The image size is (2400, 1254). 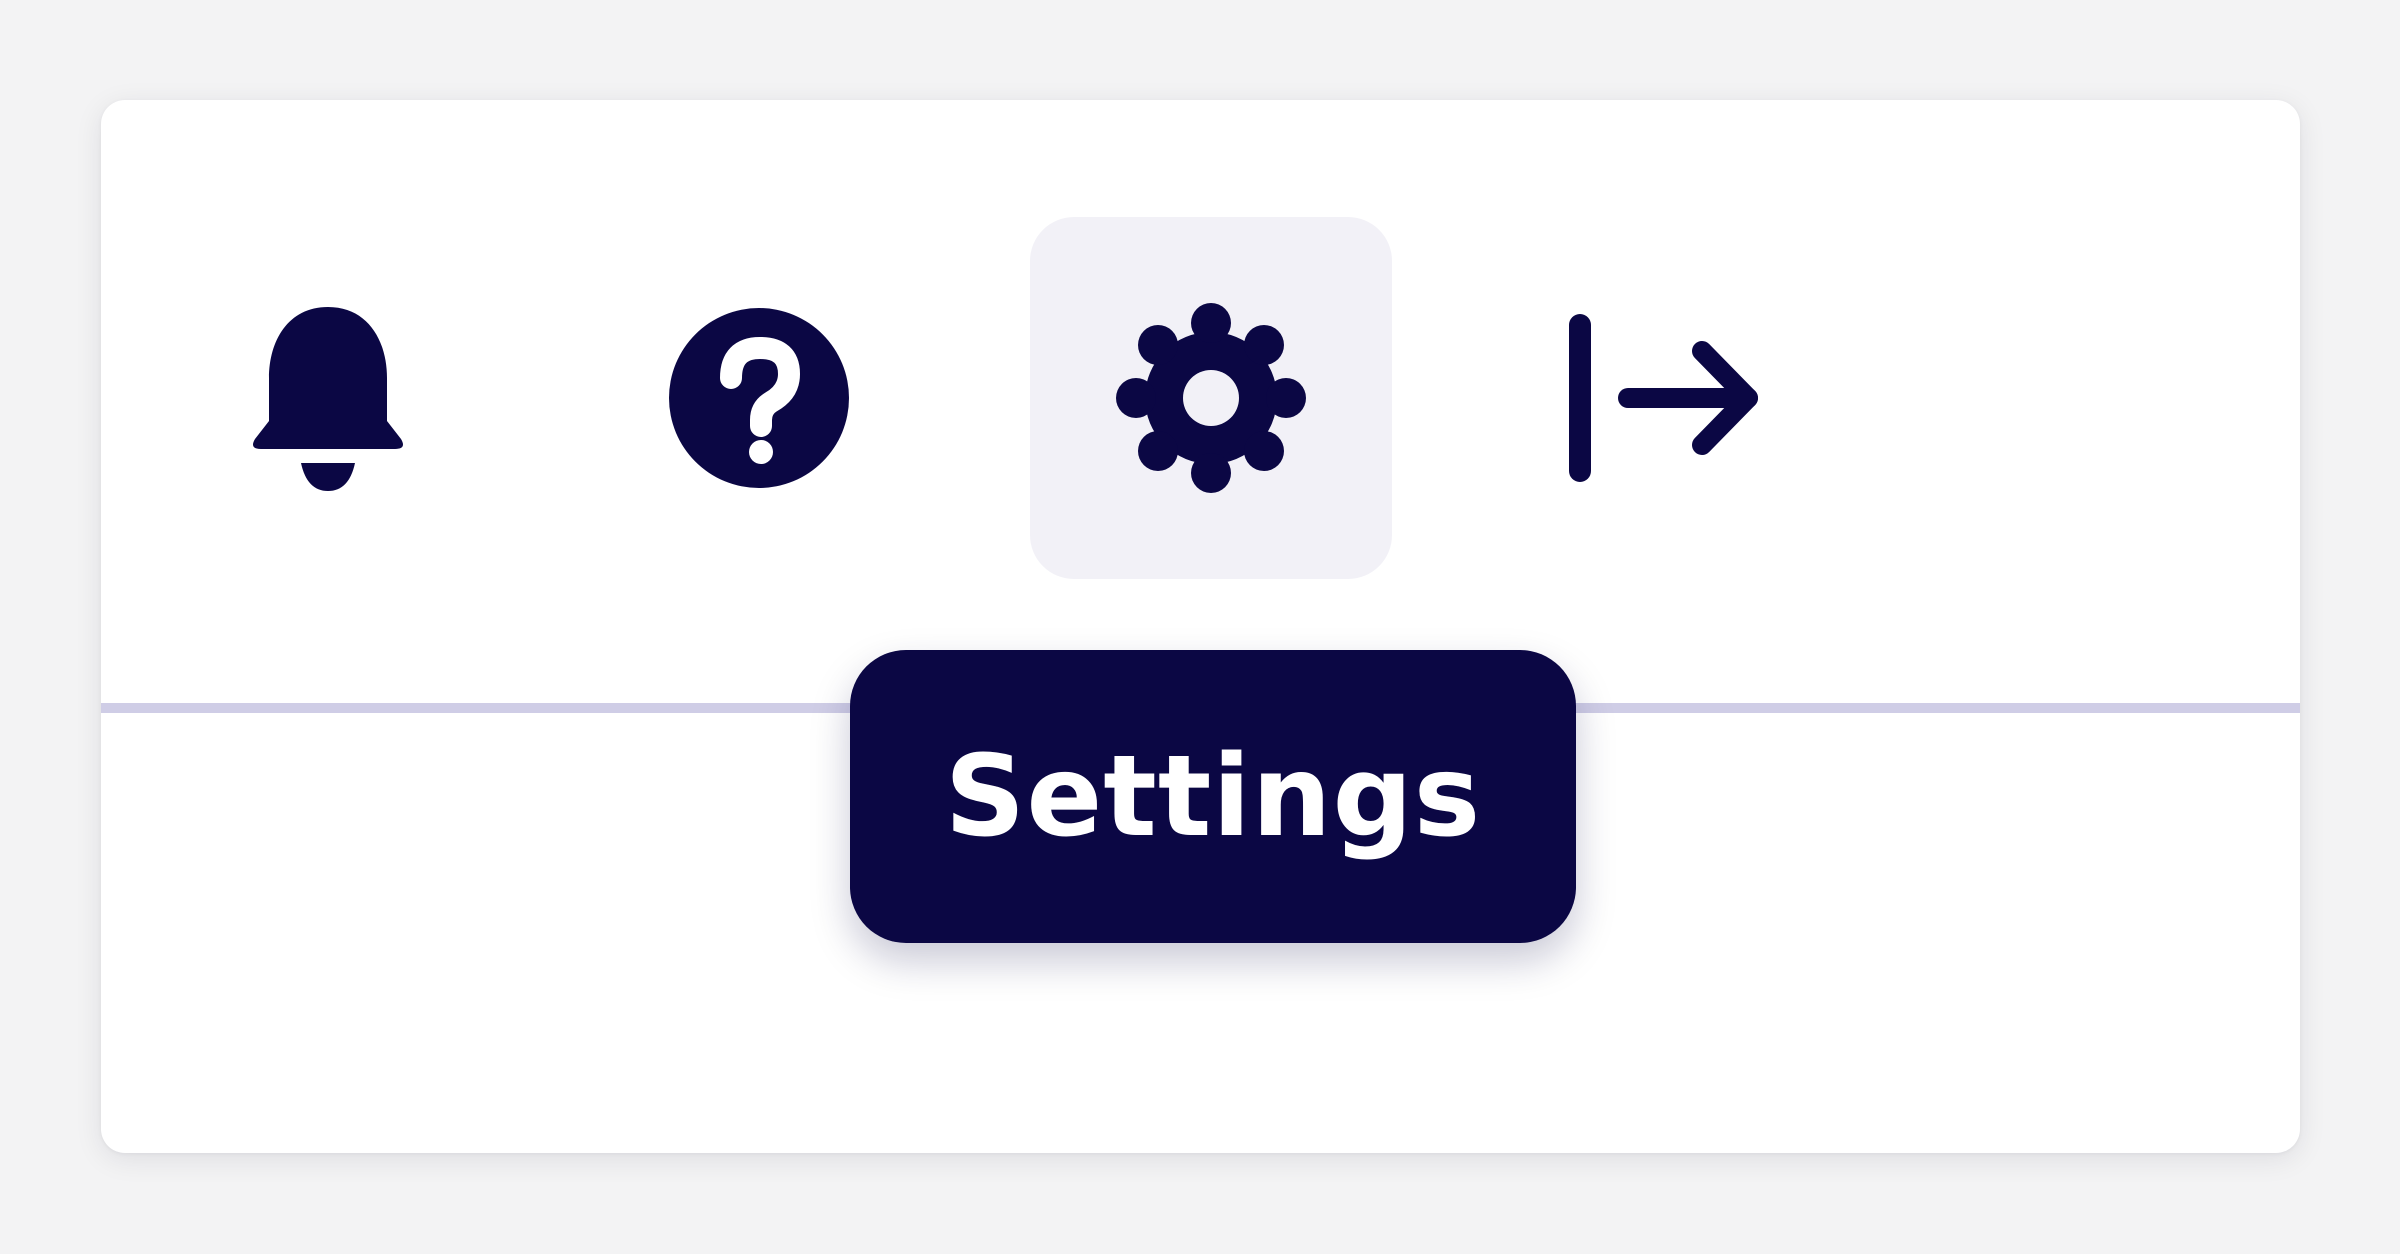 I want to click on settings-button, so click(x=1211, y=398).